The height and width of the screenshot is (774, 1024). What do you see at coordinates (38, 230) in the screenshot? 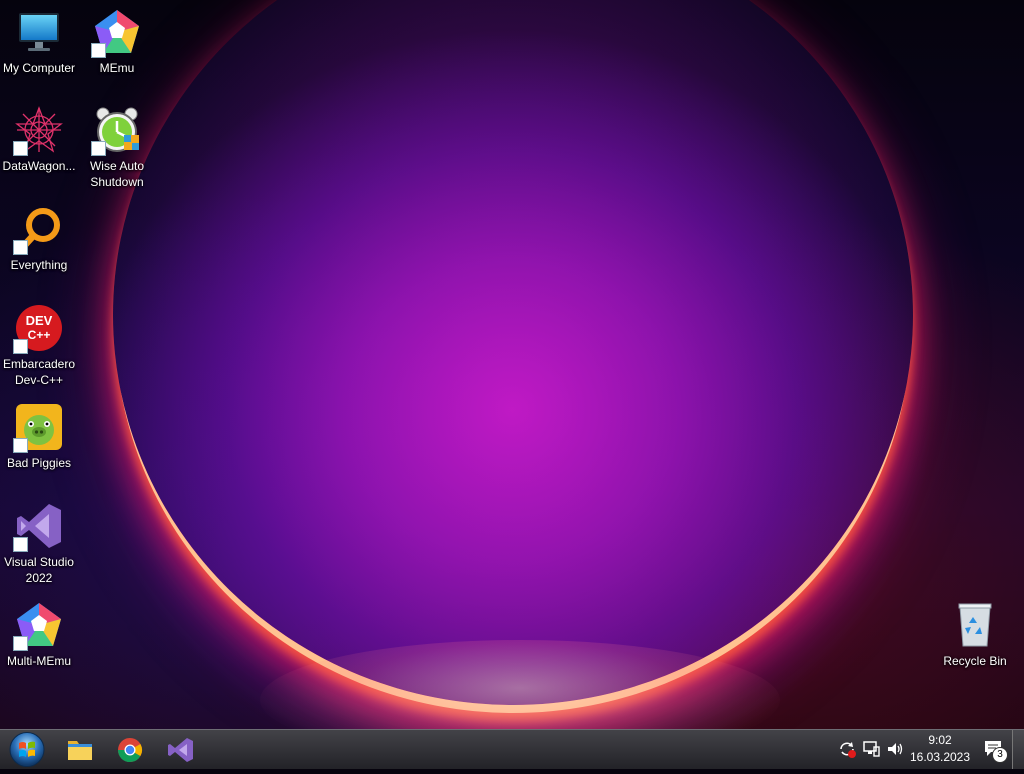
I see `magnifier-icon` at bounding box center [38, 230].